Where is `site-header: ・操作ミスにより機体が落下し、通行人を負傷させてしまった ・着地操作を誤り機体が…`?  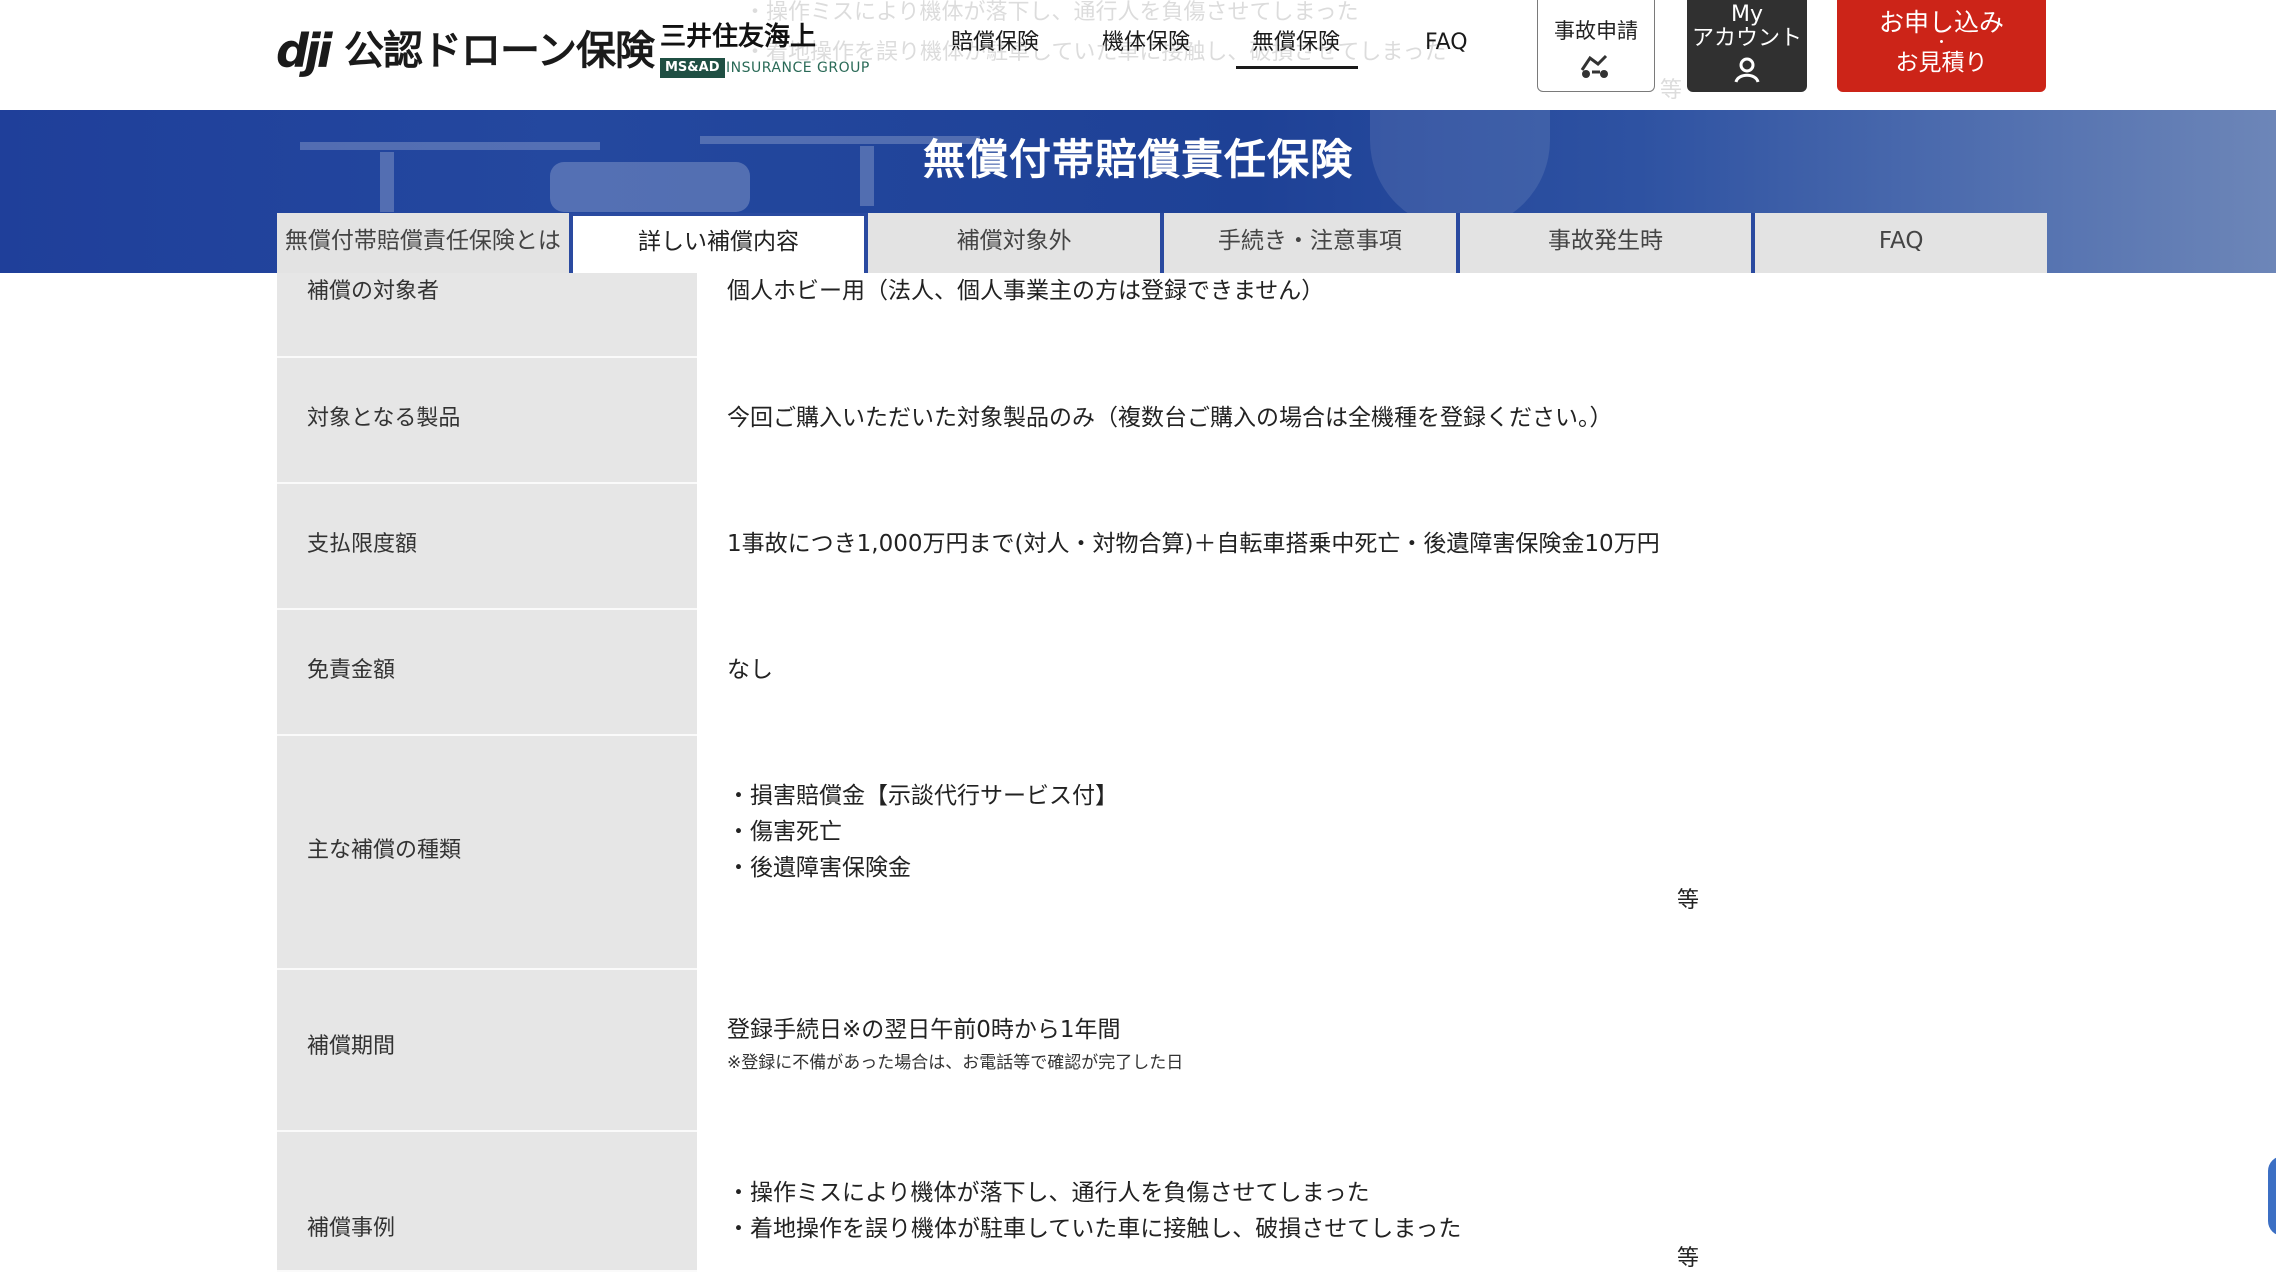
site-header: ・操作ミスにより機体が落下し、通行人を負傷させてしまった ・着地操作を誤り機体が… is located at coordinates (1138, 55).